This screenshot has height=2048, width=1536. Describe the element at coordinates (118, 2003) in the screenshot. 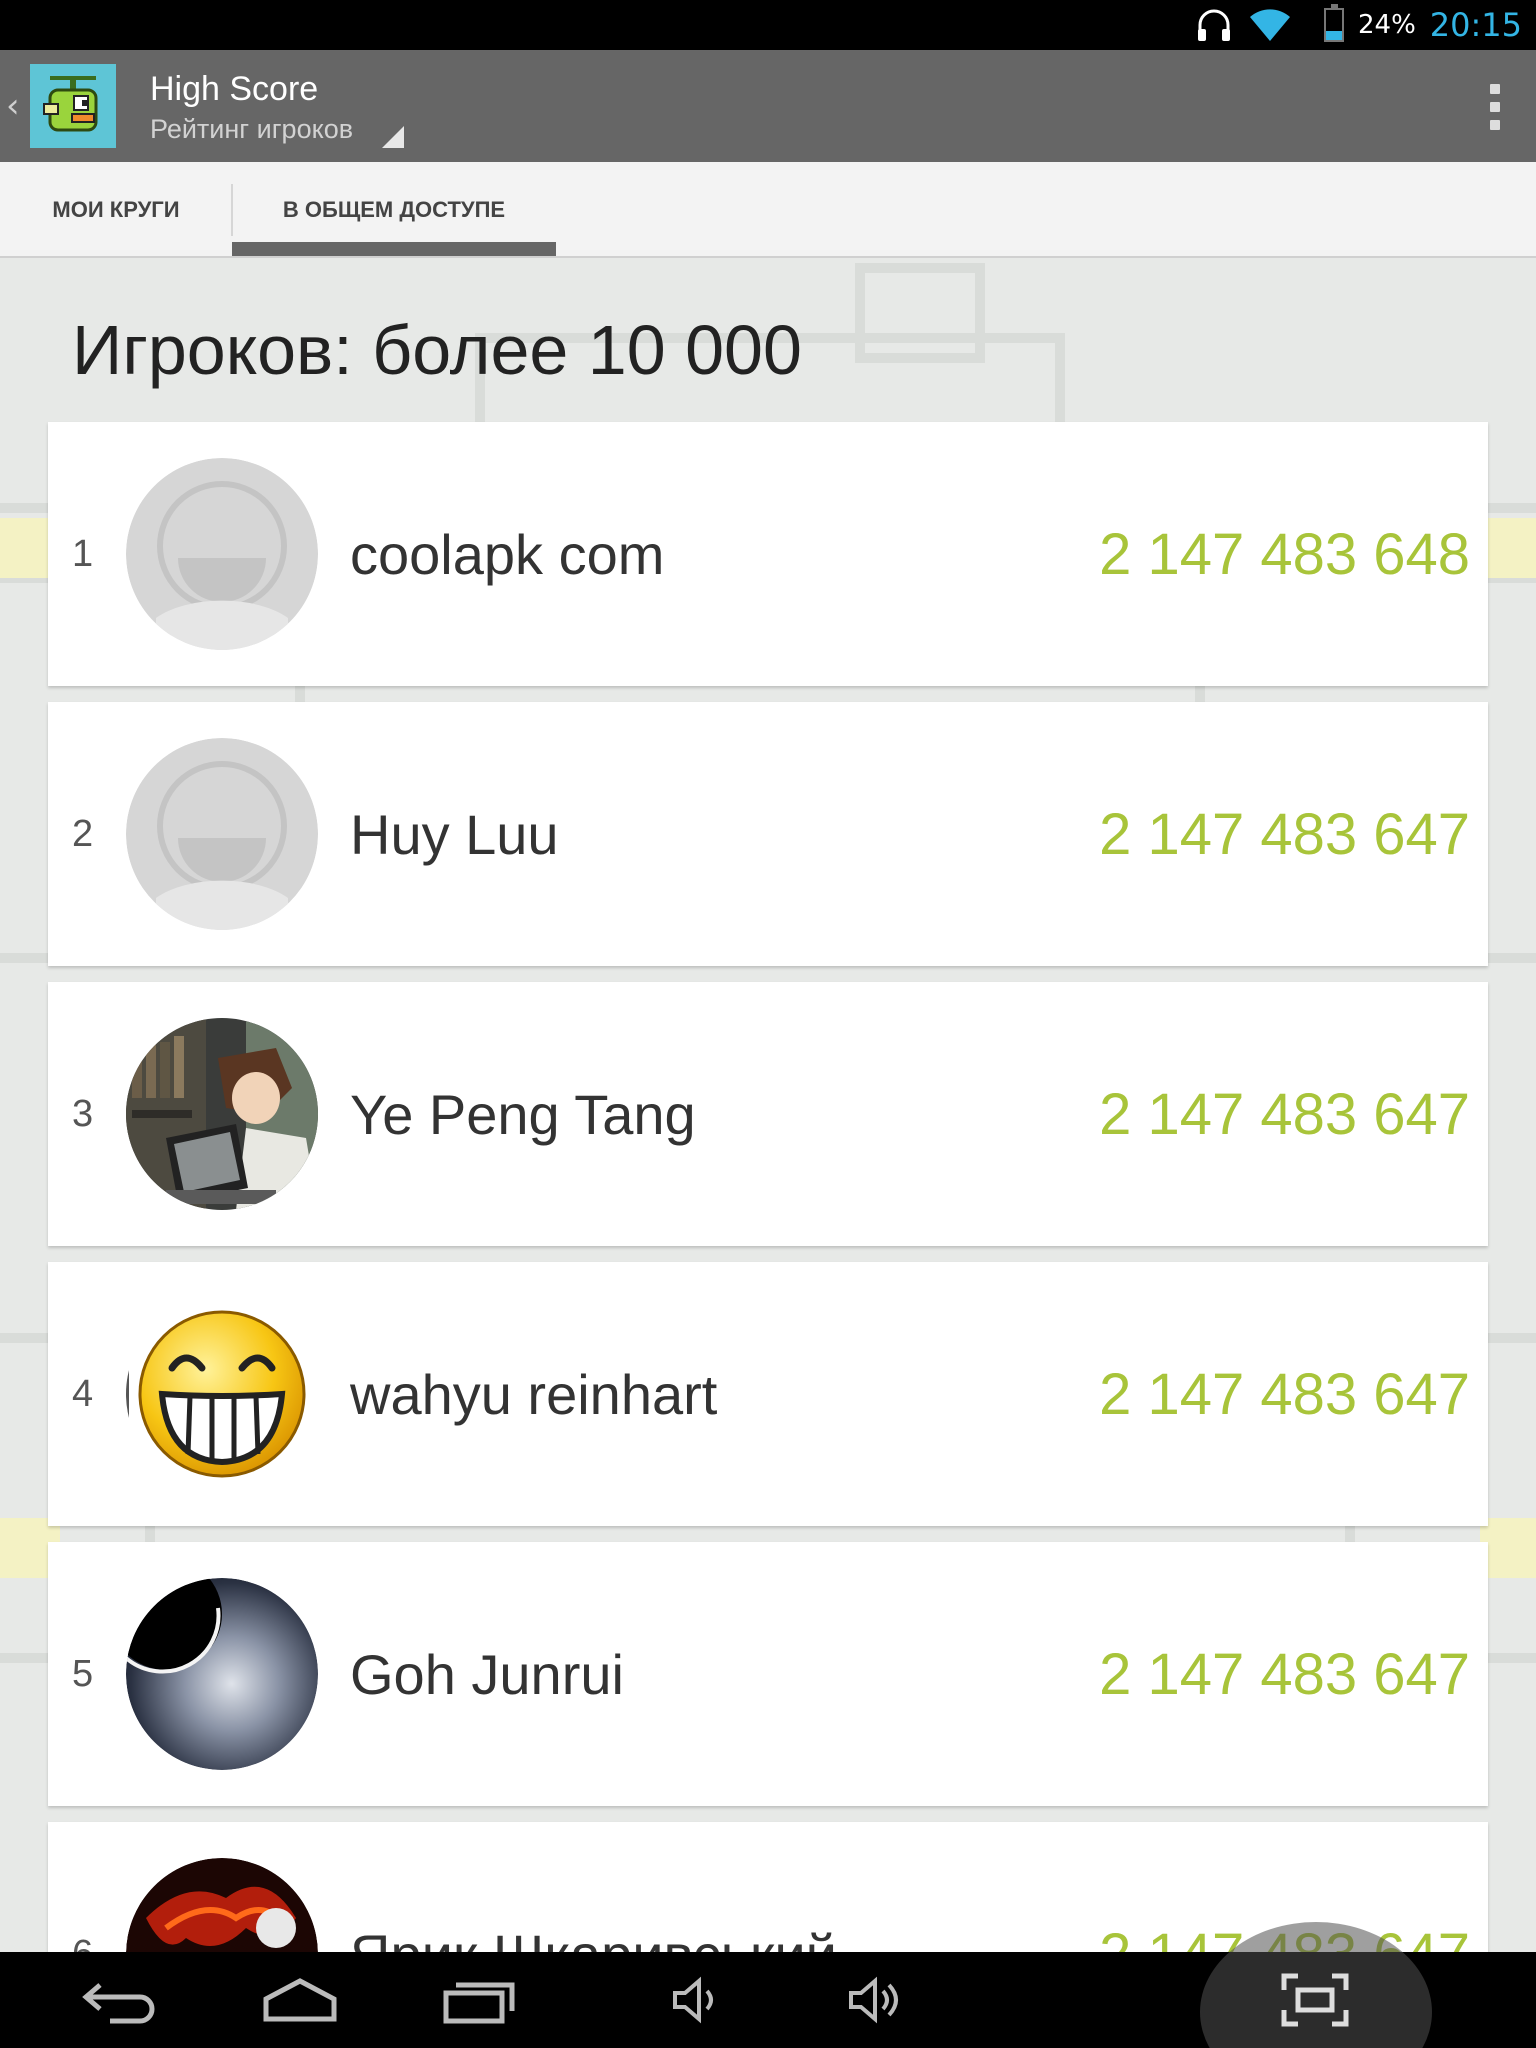

I see `back-icon` at that location.